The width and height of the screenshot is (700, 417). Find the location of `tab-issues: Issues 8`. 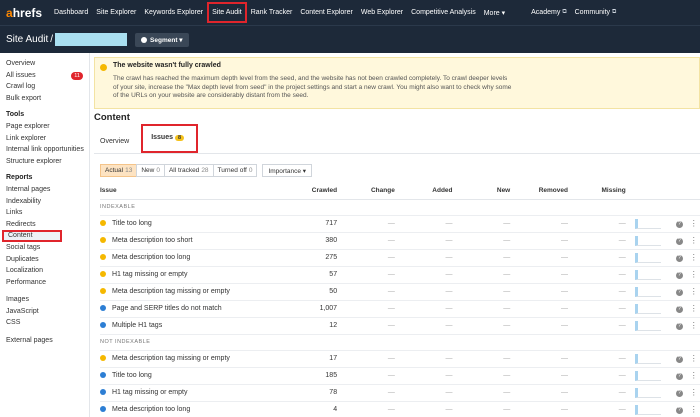

tab-issues: Issues 8 is located at coordinates (170, 138).